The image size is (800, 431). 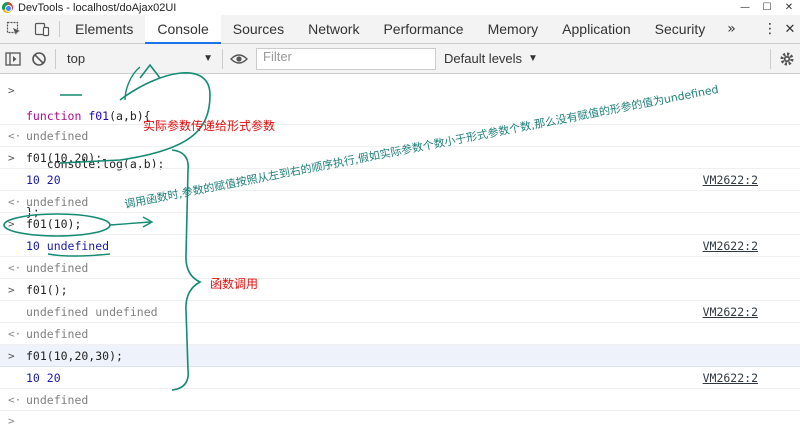 I want to click on inspect-element-button, so click(x=14, y=29).